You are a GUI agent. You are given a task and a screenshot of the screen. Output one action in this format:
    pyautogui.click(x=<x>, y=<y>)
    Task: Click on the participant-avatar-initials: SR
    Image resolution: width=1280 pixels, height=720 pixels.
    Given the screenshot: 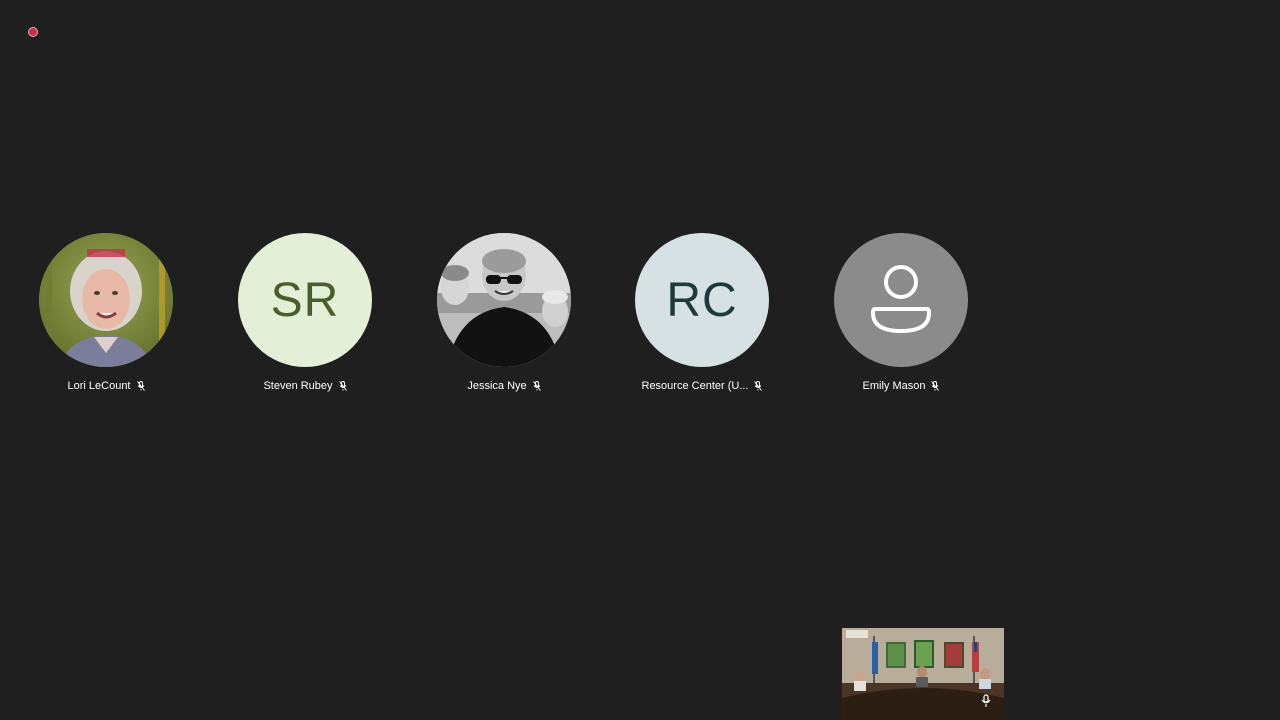 What is the action you would take?
    pyautogui.click(x=305, y=300)
    